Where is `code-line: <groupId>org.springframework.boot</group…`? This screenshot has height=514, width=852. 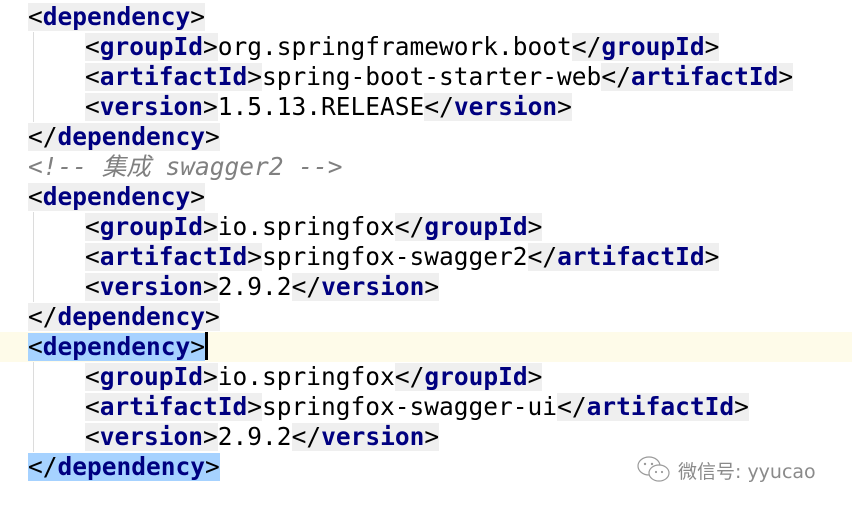 code-line: <groupId>org.springframework.boot</group… is located at coordinates (426, 47).